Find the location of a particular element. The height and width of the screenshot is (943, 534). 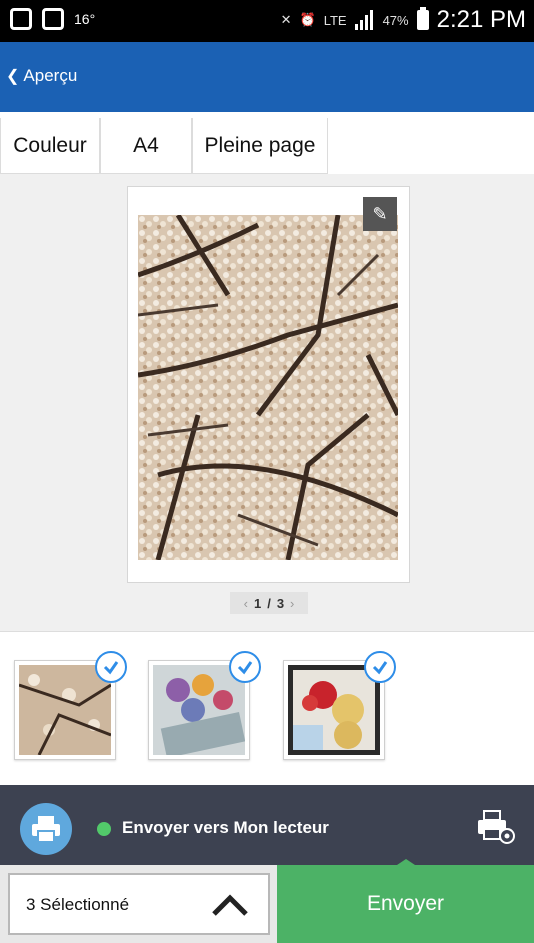

app-bar: ❮ Aperçu is located at coordinates (267, 77).